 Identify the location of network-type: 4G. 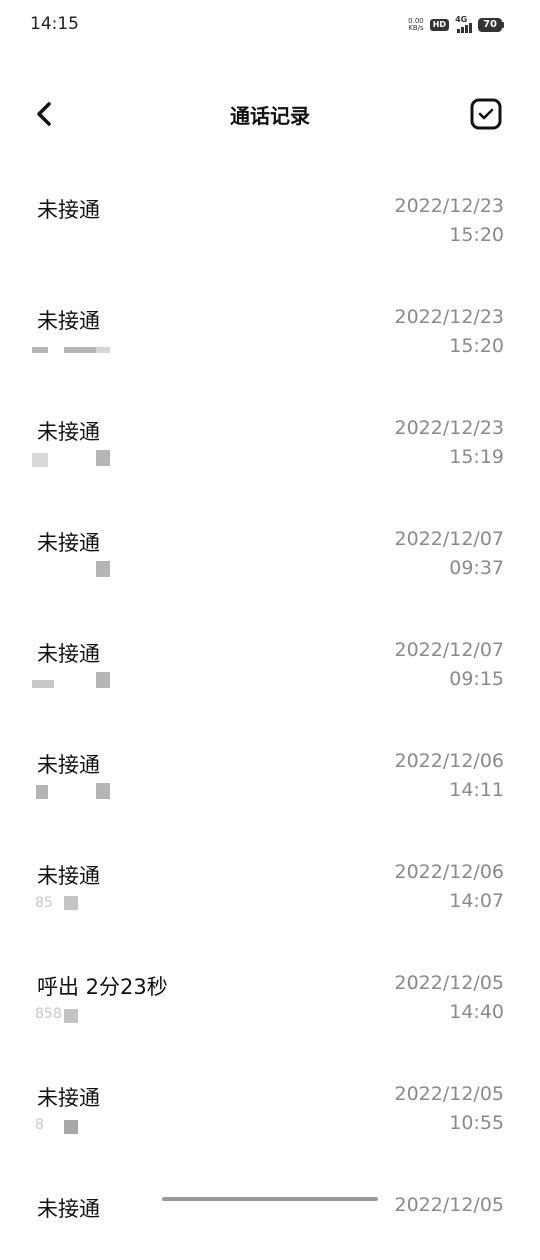
(461, 19).